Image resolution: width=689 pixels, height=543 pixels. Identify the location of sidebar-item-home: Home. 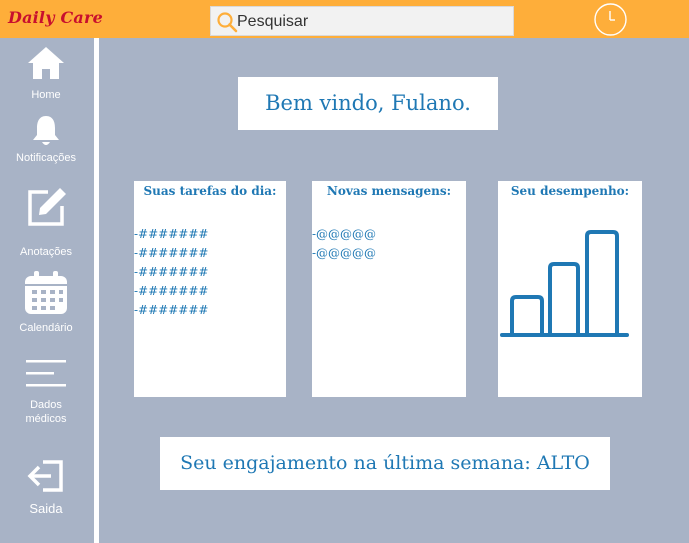
(46, 74).